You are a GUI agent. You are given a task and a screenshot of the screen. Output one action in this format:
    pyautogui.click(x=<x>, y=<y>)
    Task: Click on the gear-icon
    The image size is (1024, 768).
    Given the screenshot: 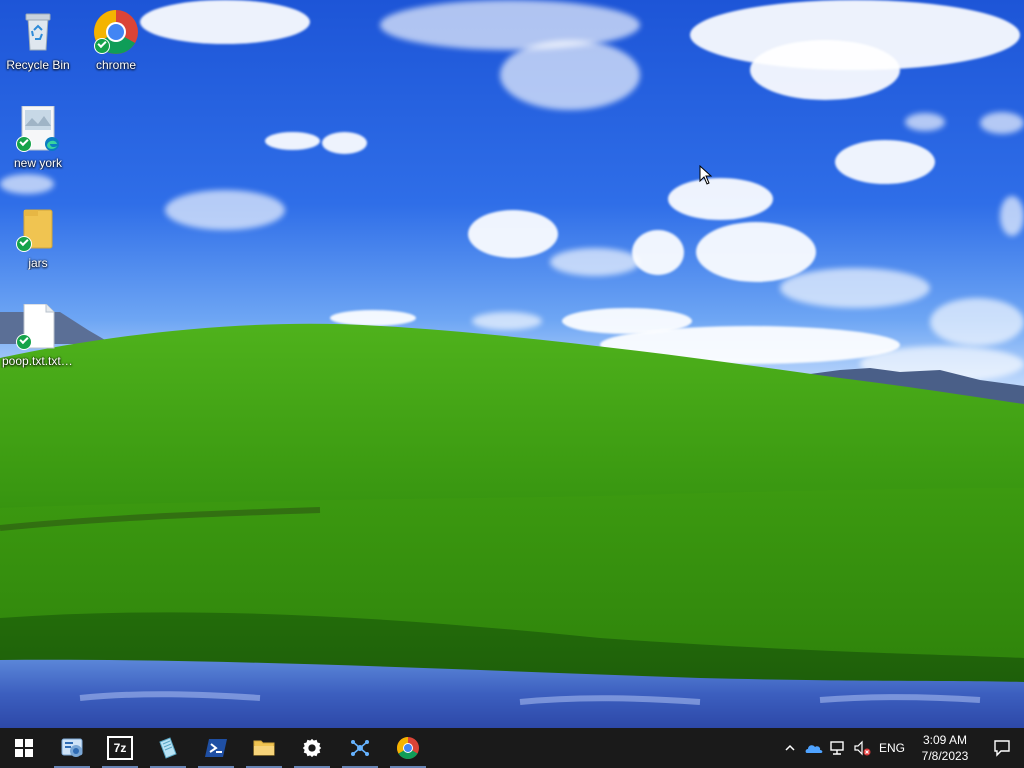 What is the action you would take?
    pyautogui.click(x=312, y=748)
    